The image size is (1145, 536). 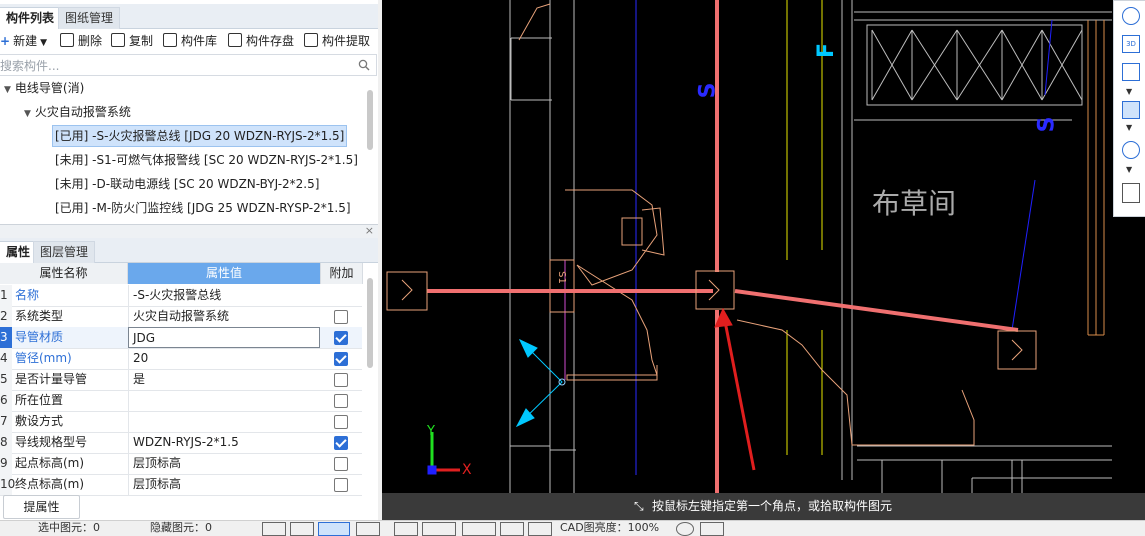 What do you see at coordinates (23, 41) in the screenshot?
I see `new-button: + 新建 ▼` at bounding box center [23, 41].